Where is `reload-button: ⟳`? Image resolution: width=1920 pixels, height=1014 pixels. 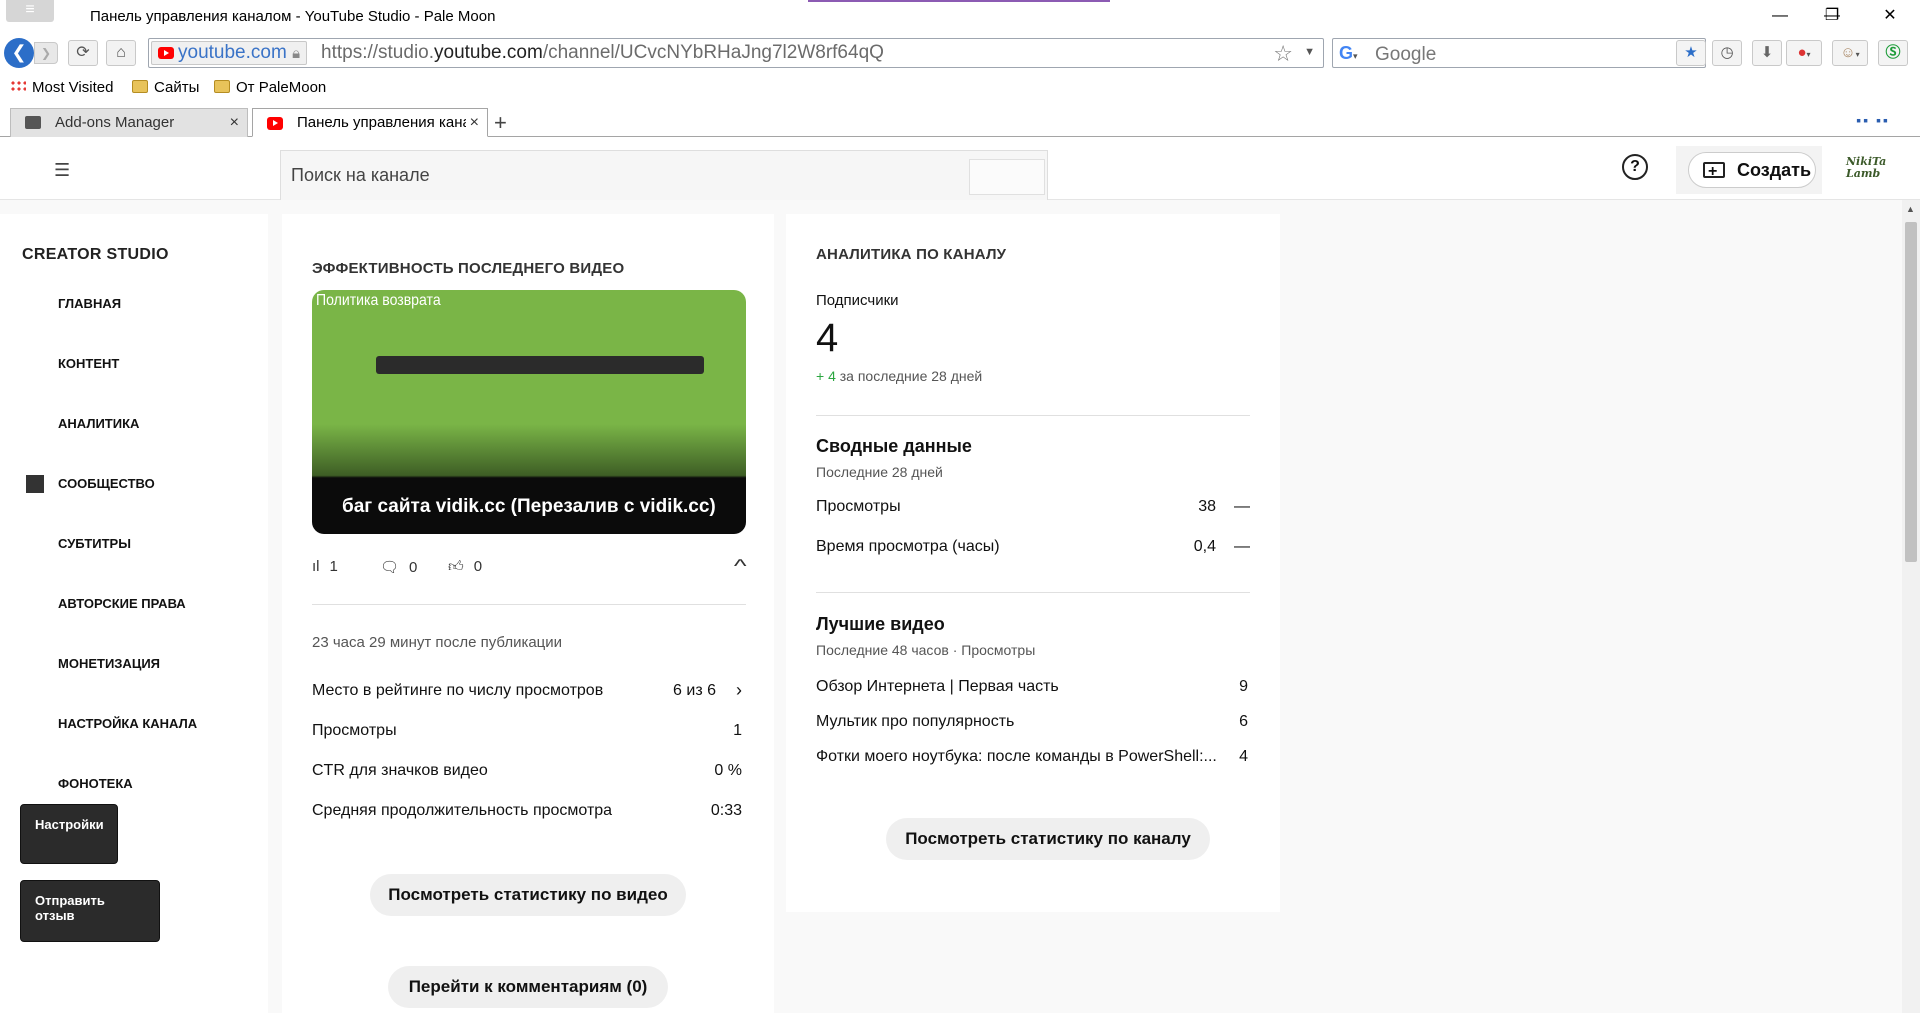 reload-button: ⟳ is located at coordinates (83, 53).